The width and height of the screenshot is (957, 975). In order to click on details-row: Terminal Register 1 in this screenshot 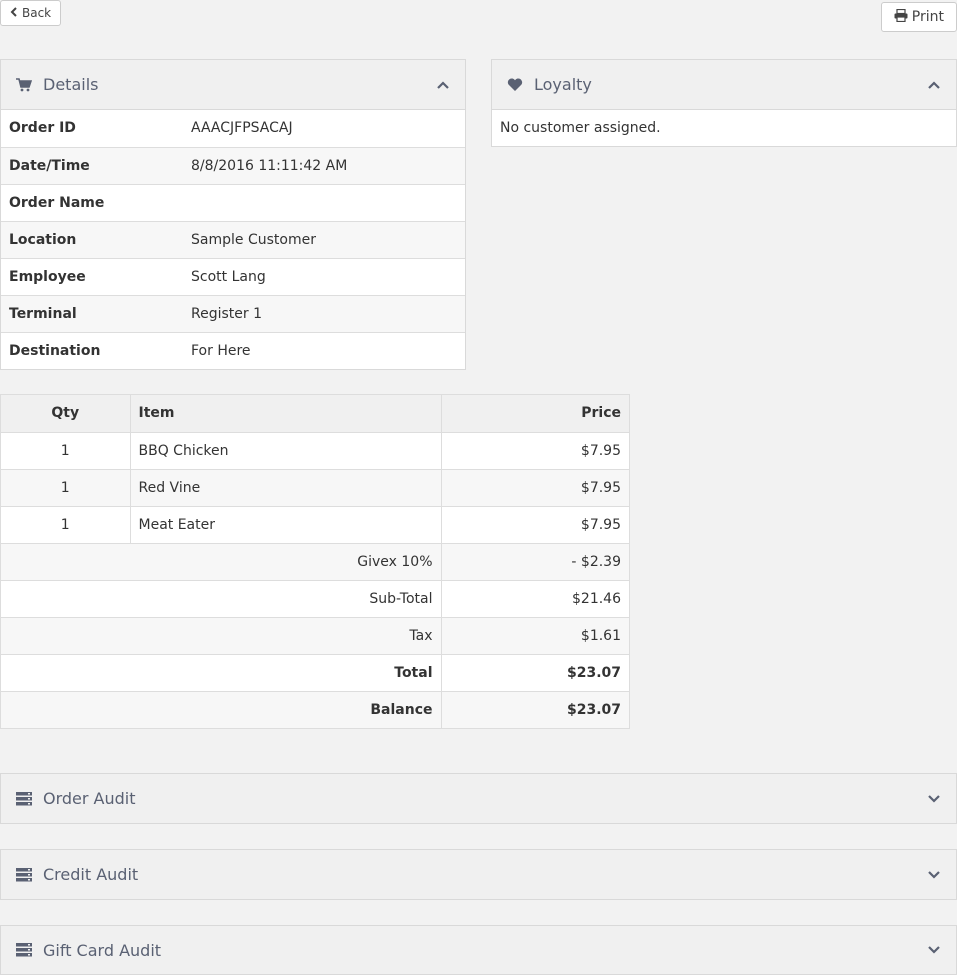, I will do `click(233, 313)`.